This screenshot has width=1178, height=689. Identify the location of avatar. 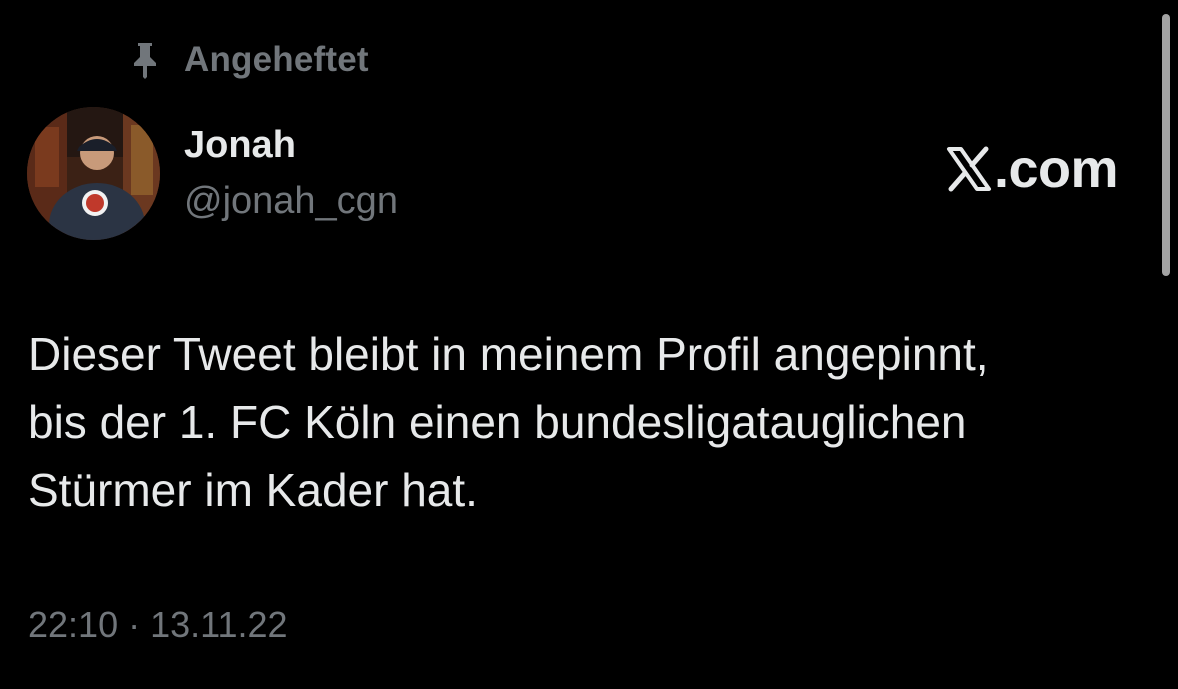
(93, 173).